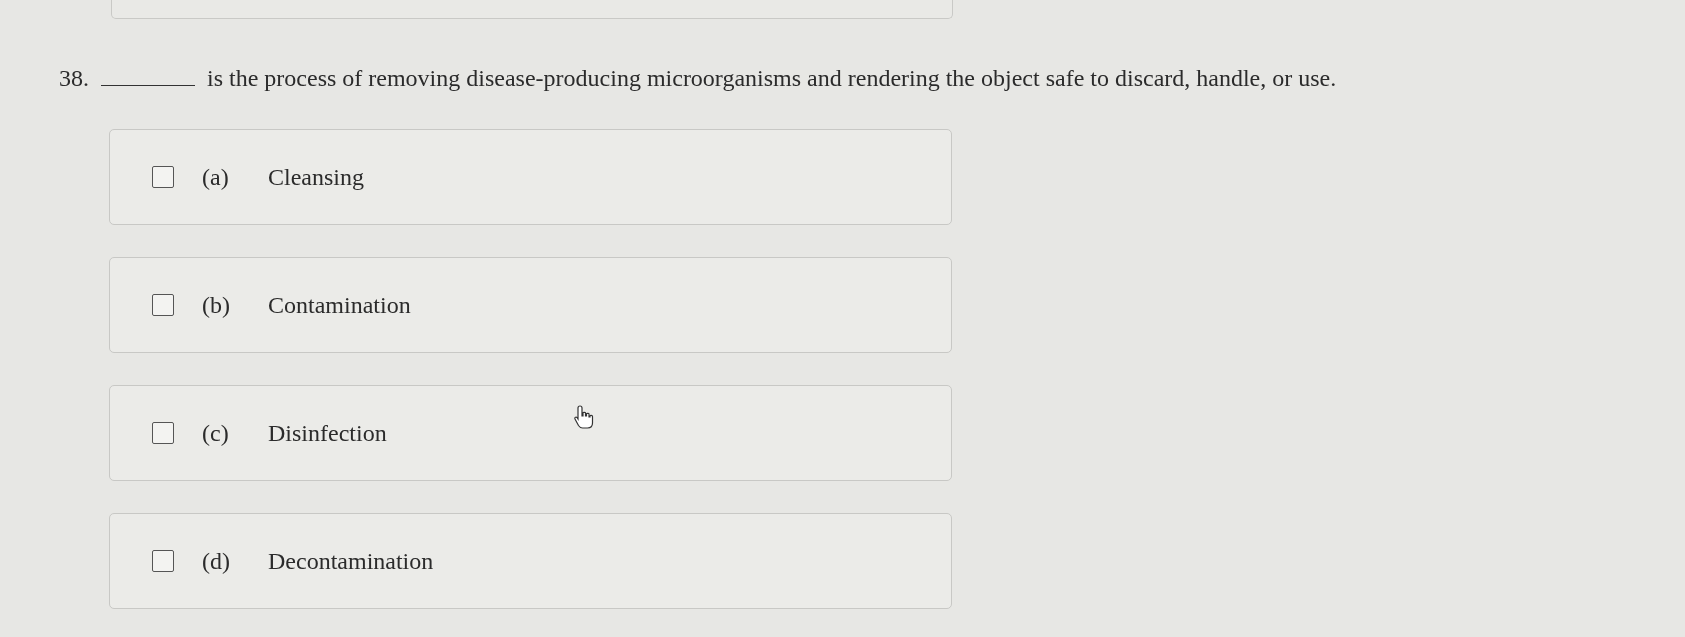 This screenshot has height=637, width=1685. I want to click on answer-option: (d) Decontamination, so click(530, 561).